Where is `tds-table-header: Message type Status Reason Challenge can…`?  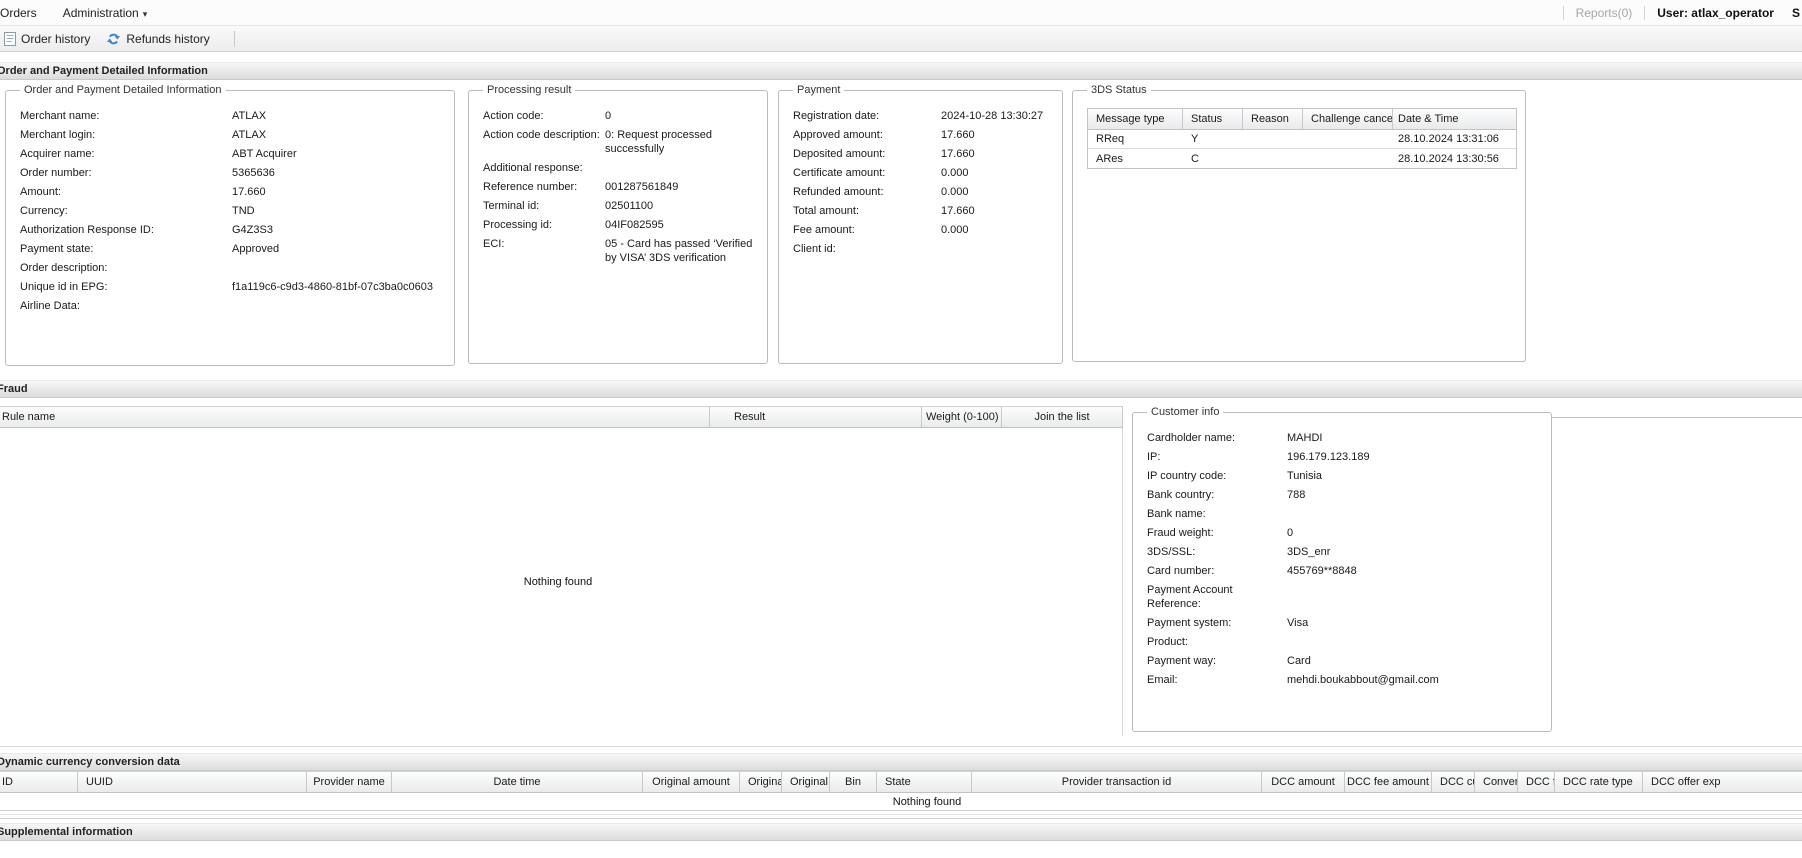
tds-table-header: Message type Status Reason Challenge can… is located at coordinates (1302, 119).